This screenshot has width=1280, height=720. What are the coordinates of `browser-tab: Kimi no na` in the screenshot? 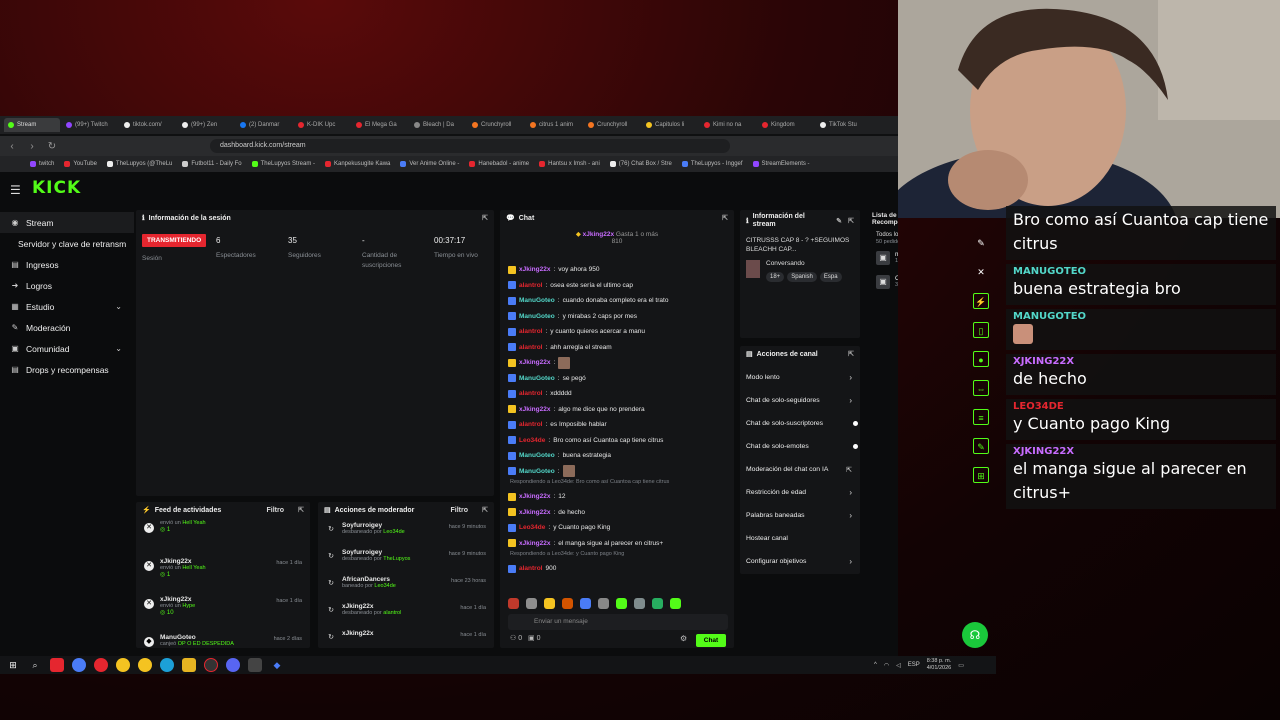 It's located at (728, 125).